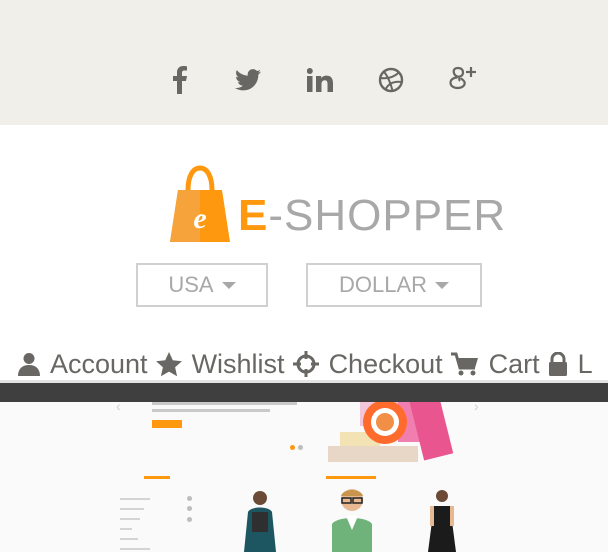 The height and width of the screenshot is (552, 608). Describe the element at coordinates (29, 364) in the screenshot. I see `user-icon` at that location.